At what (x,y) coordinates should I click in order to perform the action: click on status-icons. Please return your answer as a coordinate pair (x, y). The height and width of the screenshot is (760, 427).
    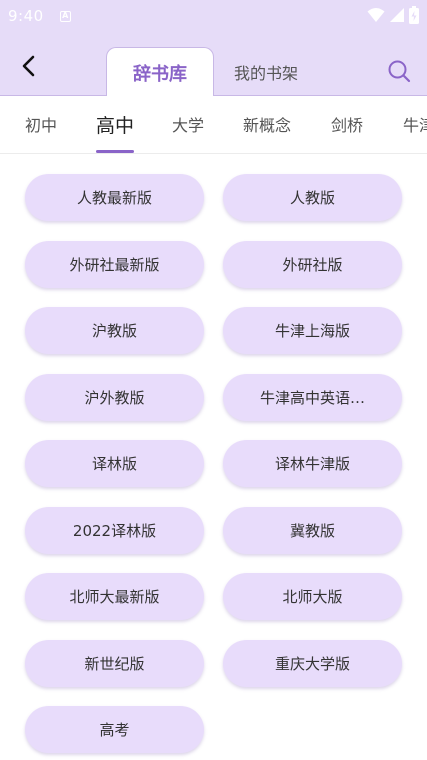
    Looking at the image, I should click on (393, 17).